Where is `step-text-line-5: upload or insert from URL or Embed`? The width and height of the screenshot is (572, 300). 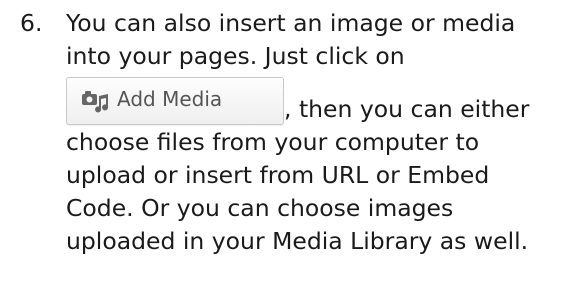 step-text-line-5: upload or insert from URL or Embed is located at coordinates (278, 175).